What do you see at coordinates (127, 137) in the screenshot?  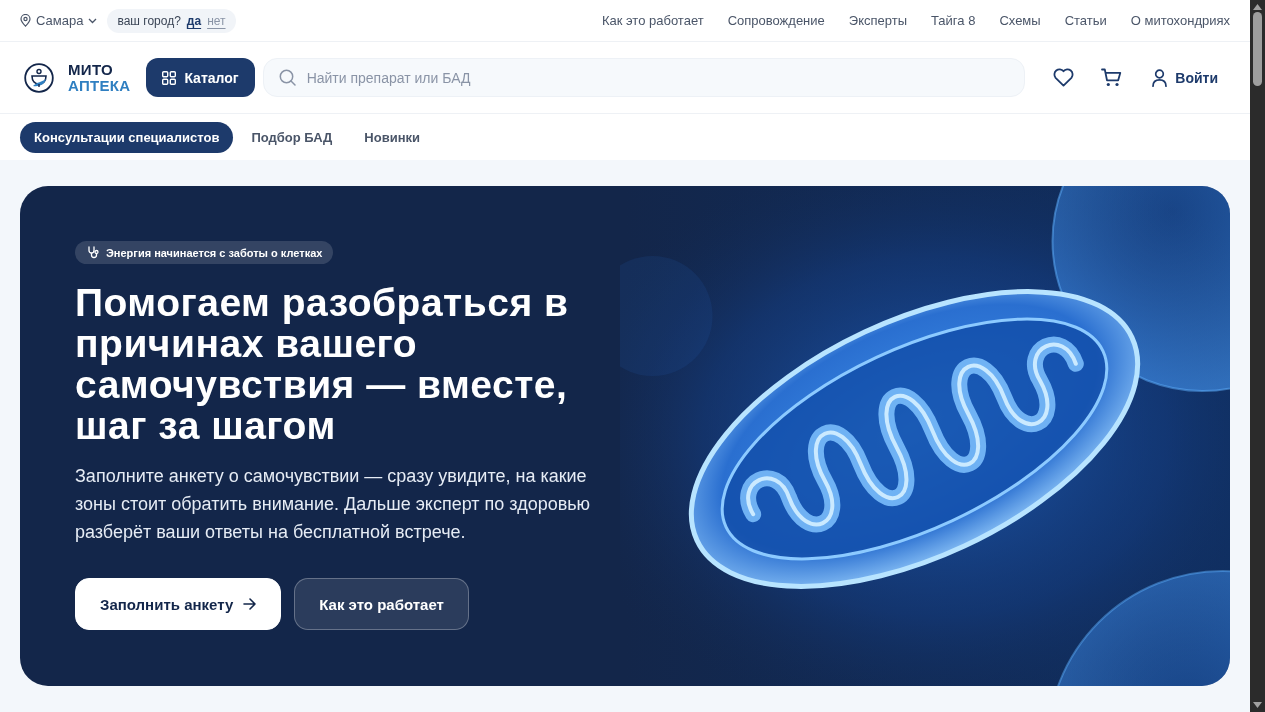 I see `category-tab: Консультации специалистов` at bounding box center [127, 137].